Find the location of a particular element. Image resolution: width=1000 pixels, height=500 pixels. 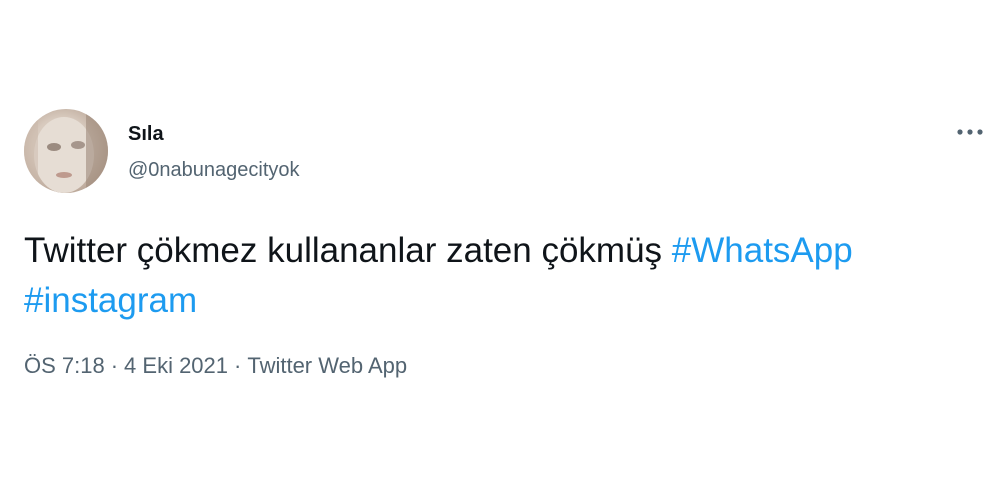

tweet-metadata: ÖS 7:18 · 4 Eki 2021 · Twitter Web App is located at coordinates (215, 366).